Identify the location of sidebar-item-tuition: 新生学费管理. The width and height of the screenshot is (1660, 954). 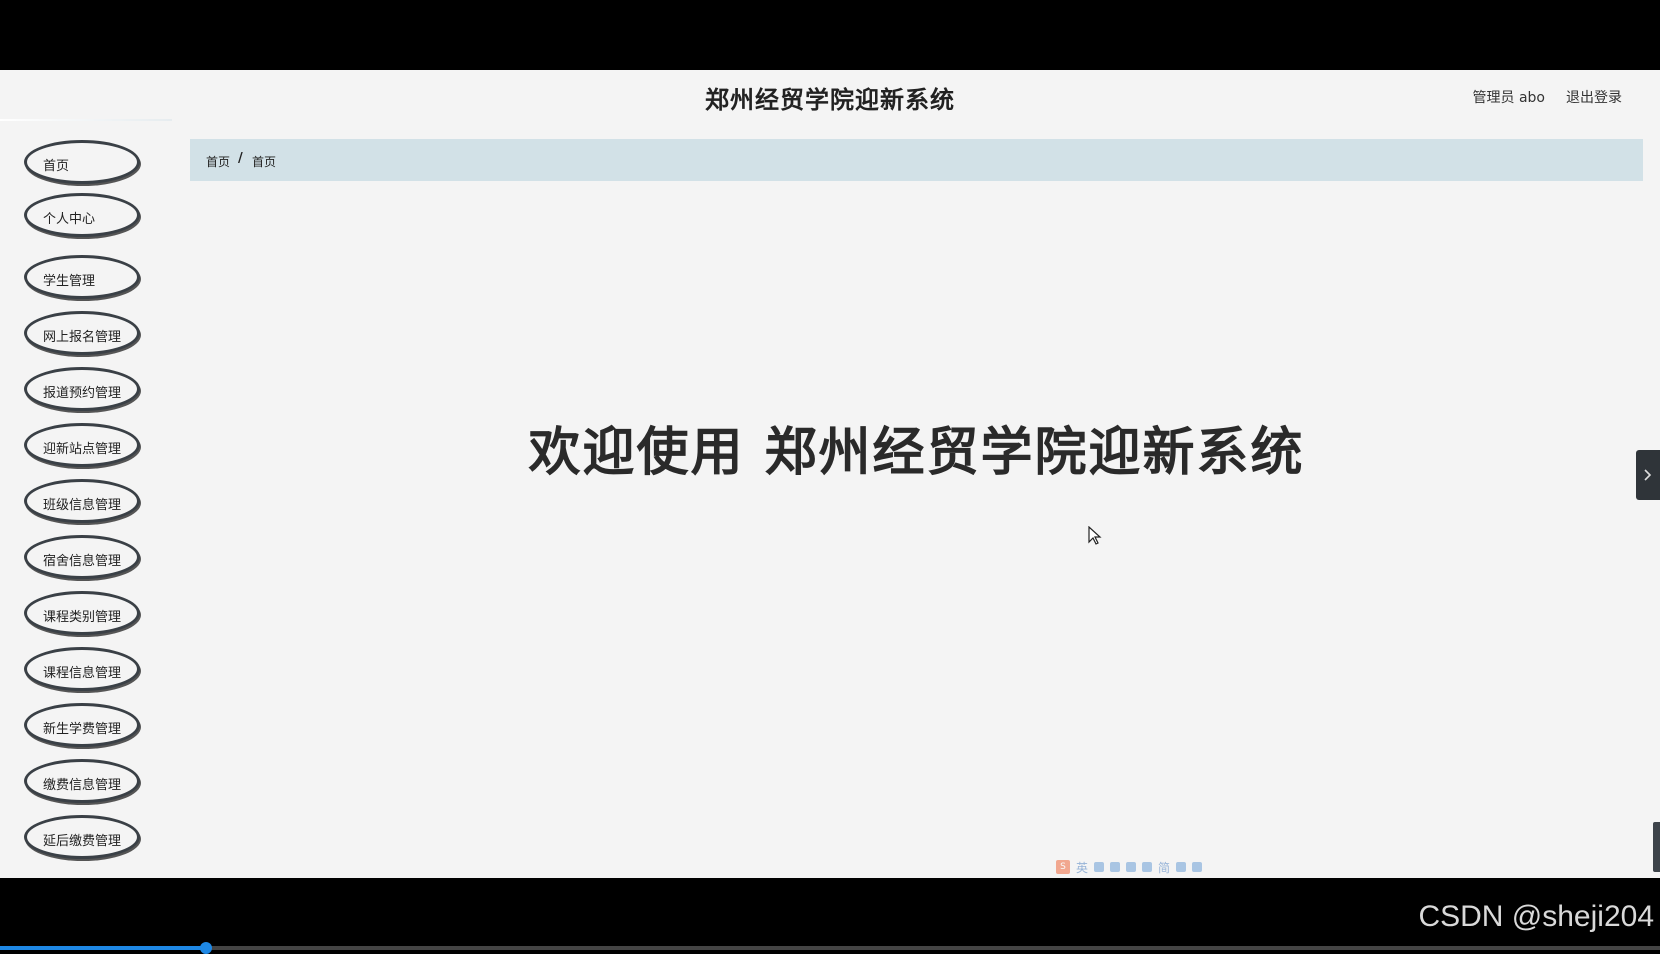
(82, 725).